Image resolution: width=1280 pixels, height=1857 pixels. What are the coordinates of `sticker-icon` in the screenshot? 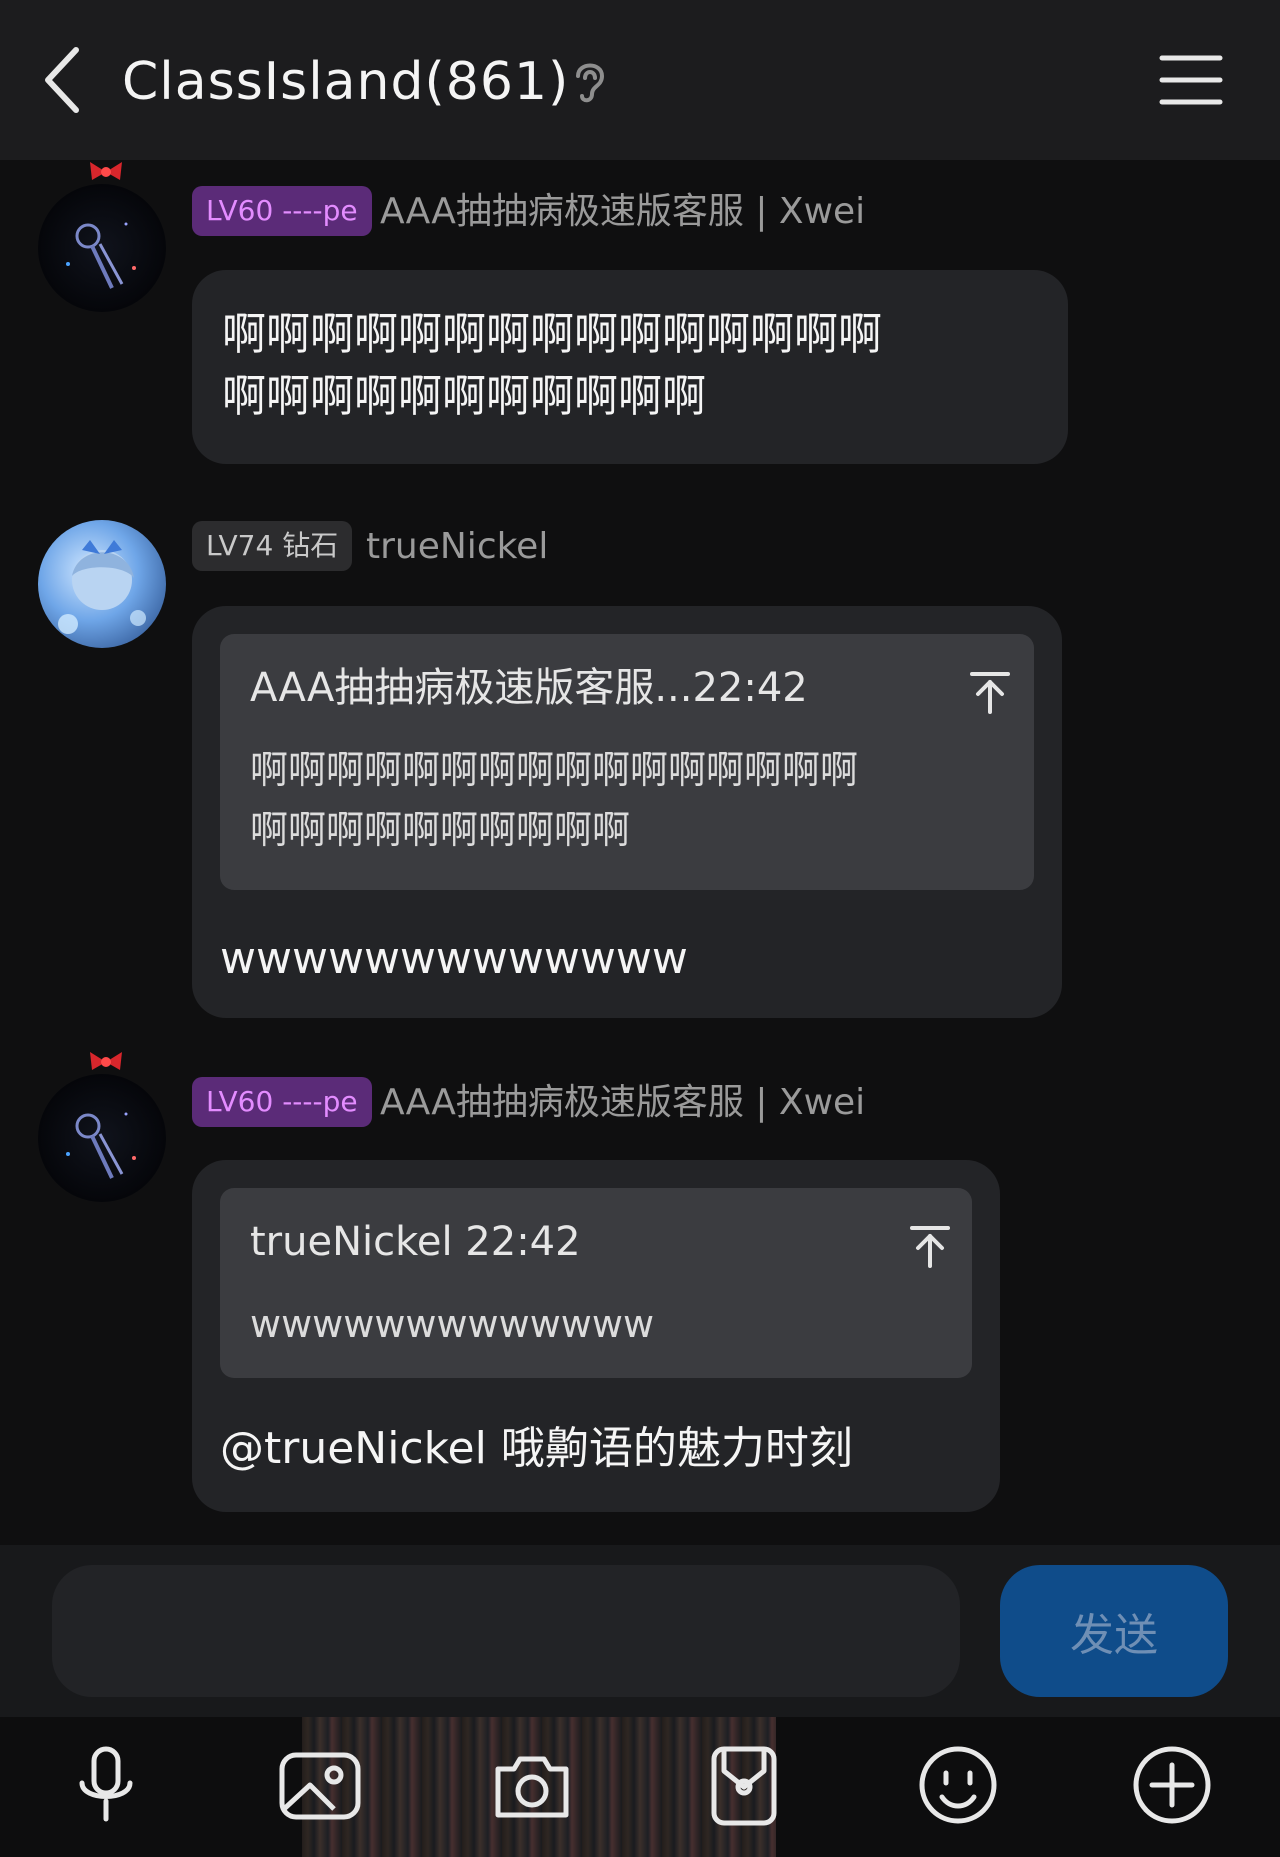 It's located at (744, 1785).